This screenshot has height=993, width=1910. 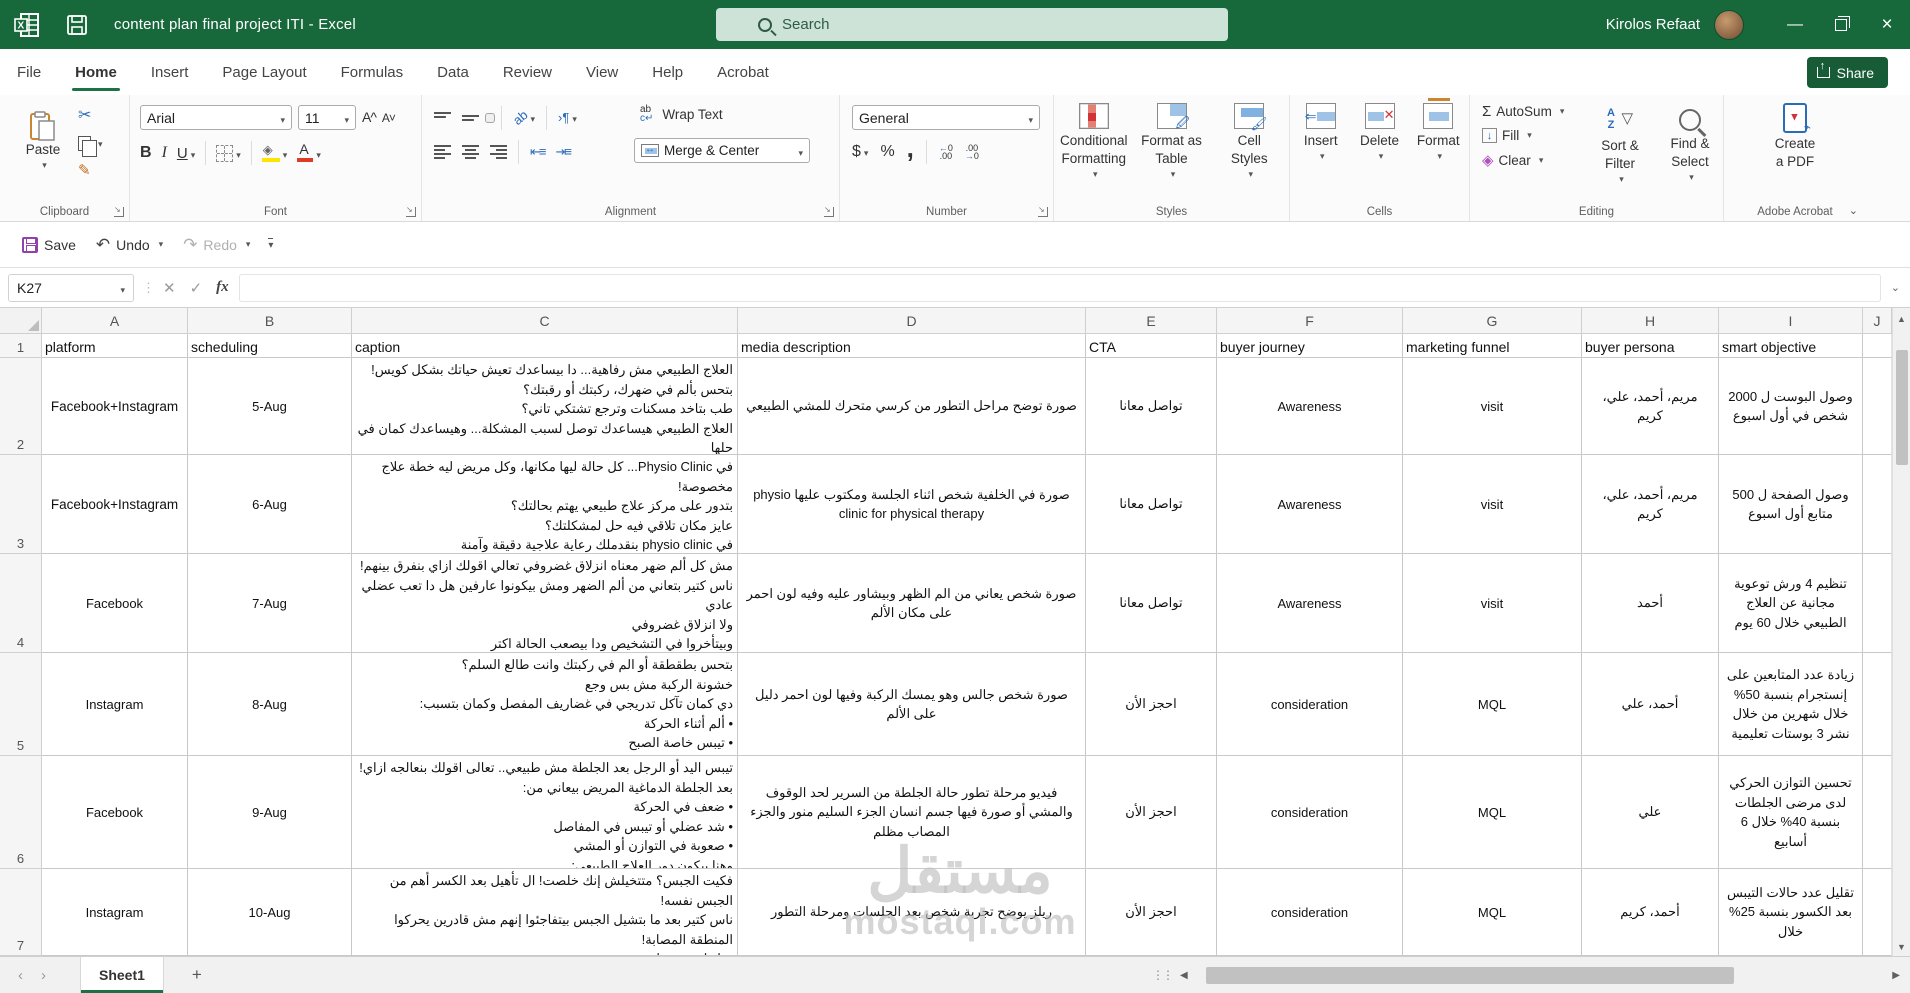 I want to click on font-family-select: Arial, so click(x=216, y=117).